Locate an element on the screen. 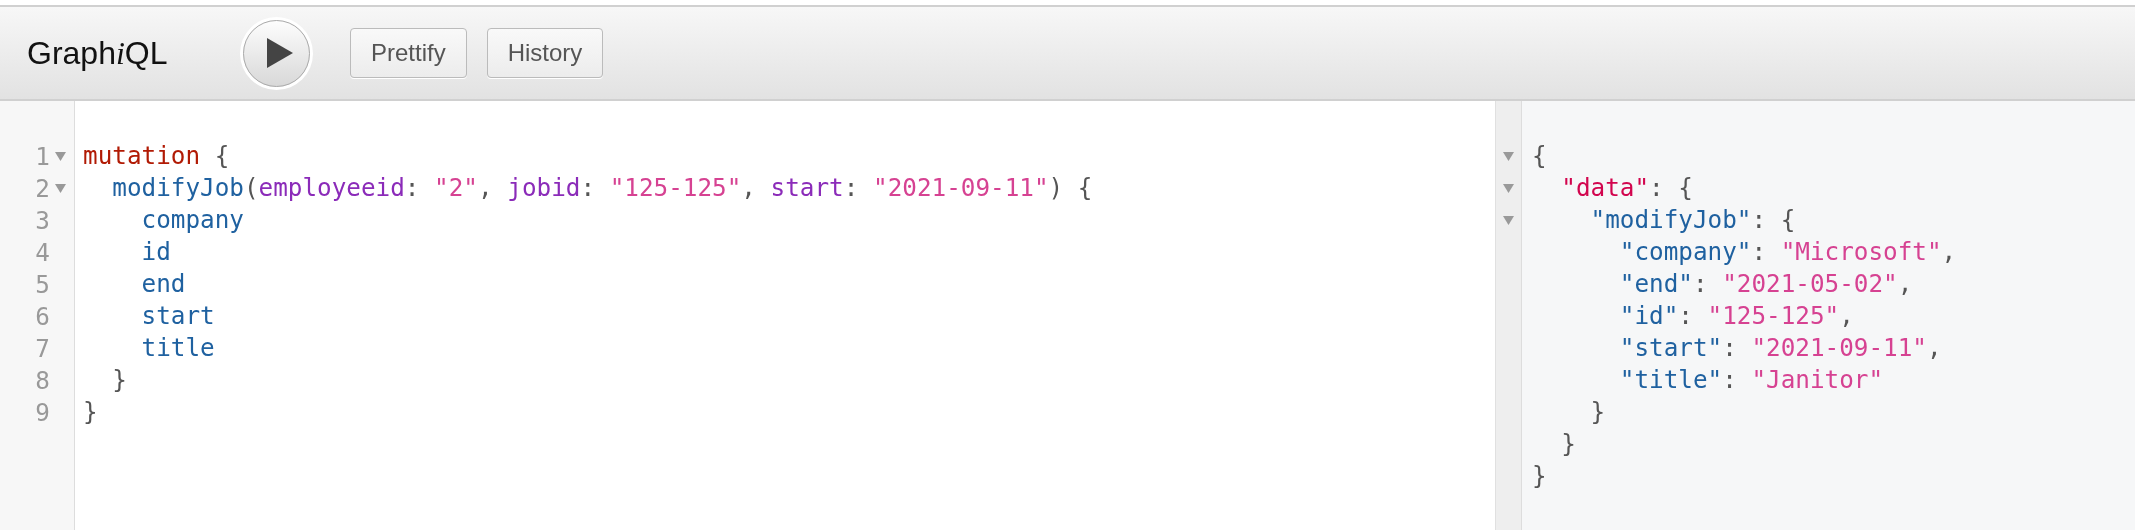  code-line: id is located at coordinates (155, 251).